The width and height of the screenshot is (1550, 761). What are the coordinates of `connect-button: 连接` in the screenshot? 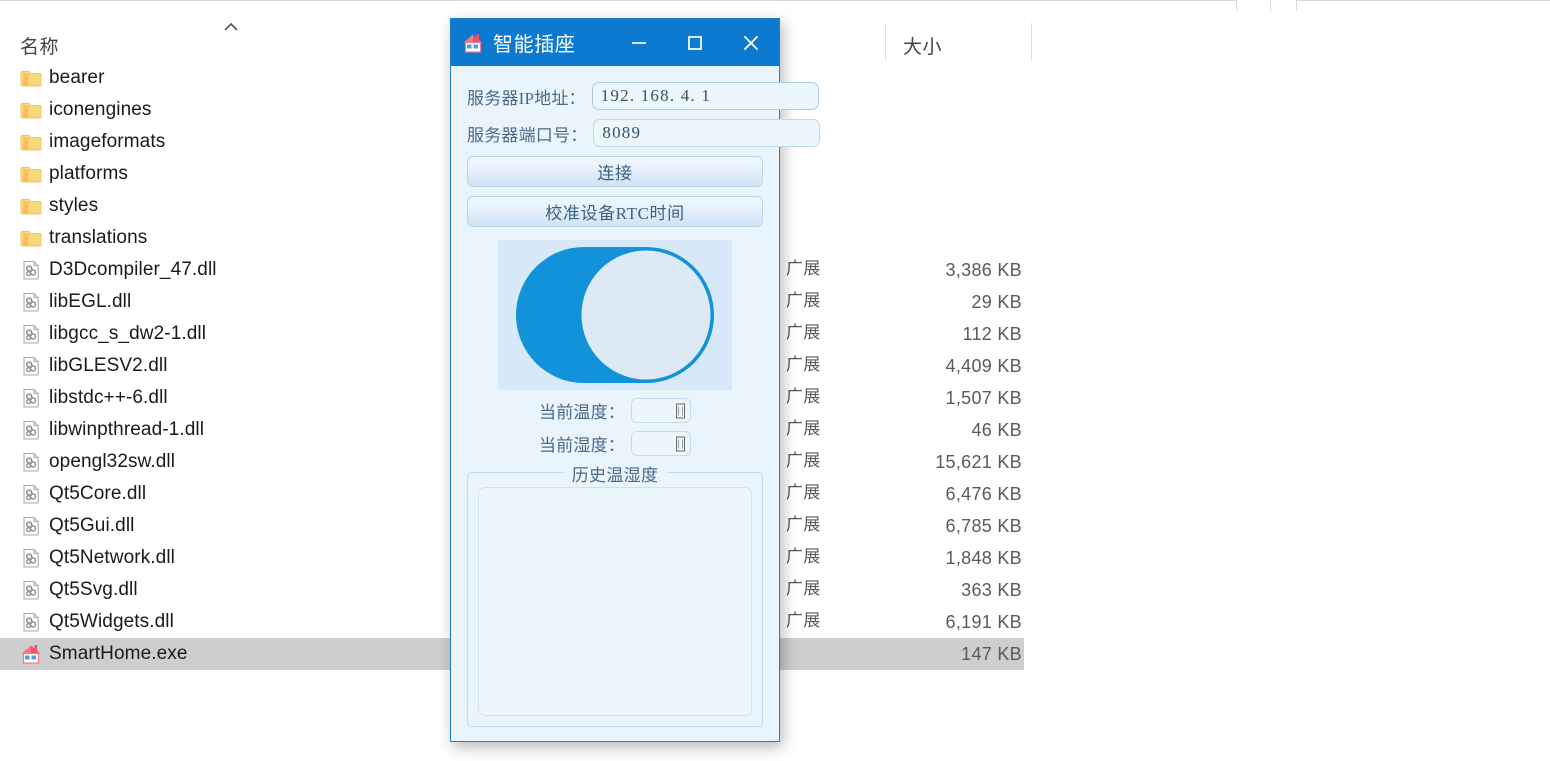 It's located at (615, 171).